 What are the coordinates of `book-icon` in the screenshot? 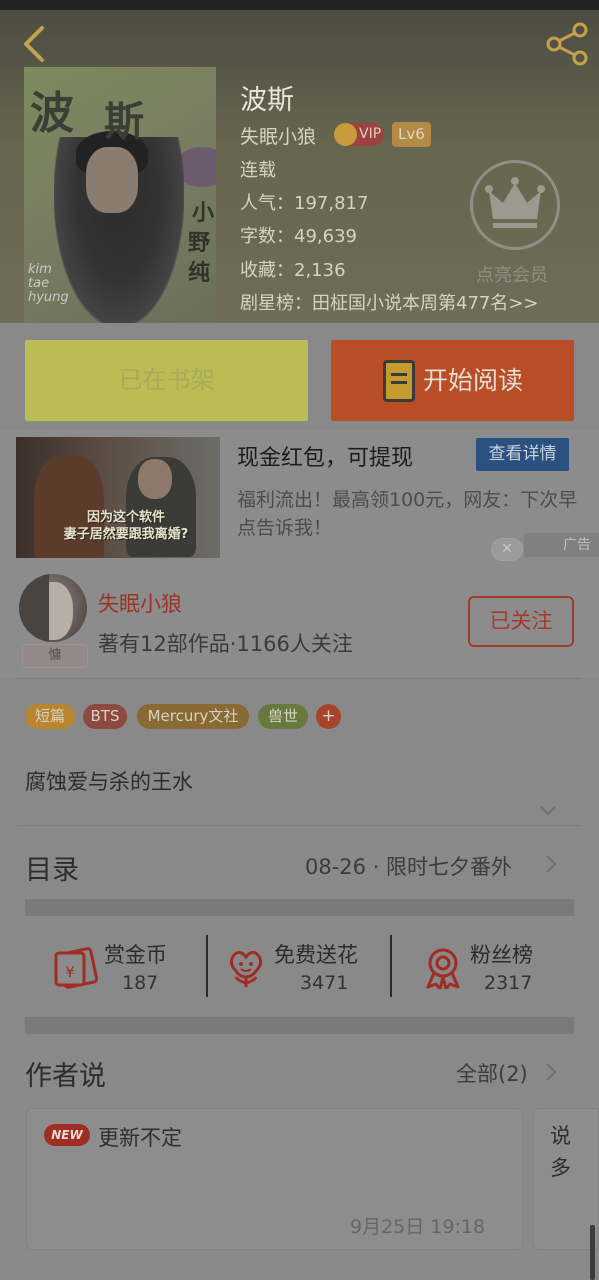 It's located at (399, 381).